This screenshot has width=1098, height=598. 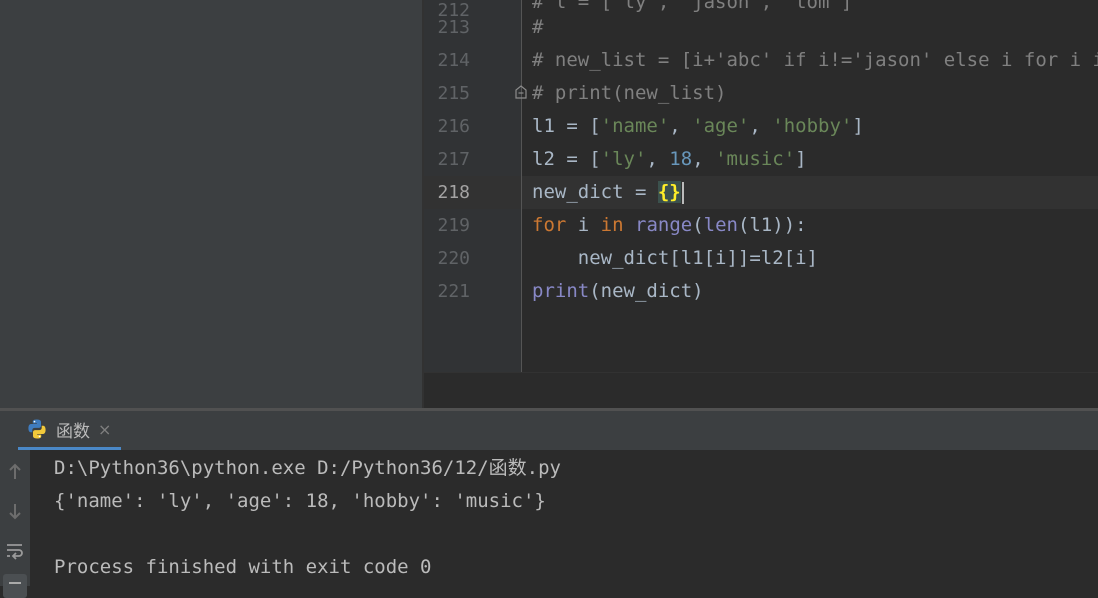 What do you see at coordinates (104, 429) in the screenshot?
I see `close-icon: ×` at bounding box center [104, 429].